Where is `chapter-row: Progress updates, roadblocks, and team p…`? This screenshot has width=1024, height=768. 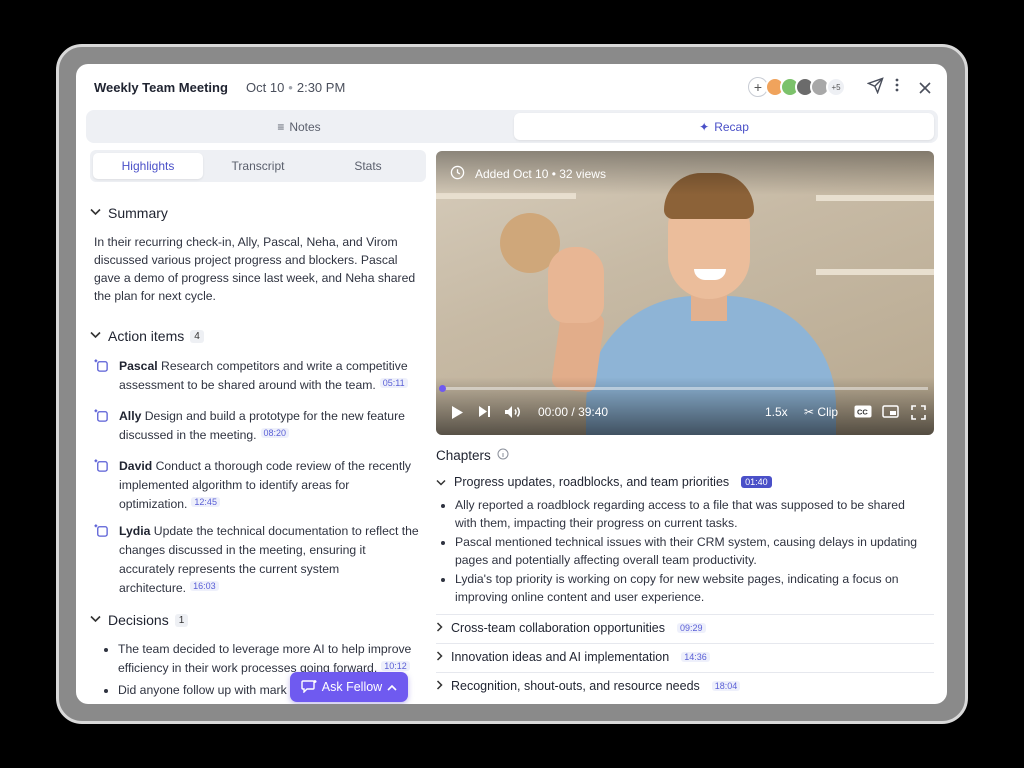 chapter-row: Progress updates, roadblocks, and team p… is located at coordinates (685, 482).